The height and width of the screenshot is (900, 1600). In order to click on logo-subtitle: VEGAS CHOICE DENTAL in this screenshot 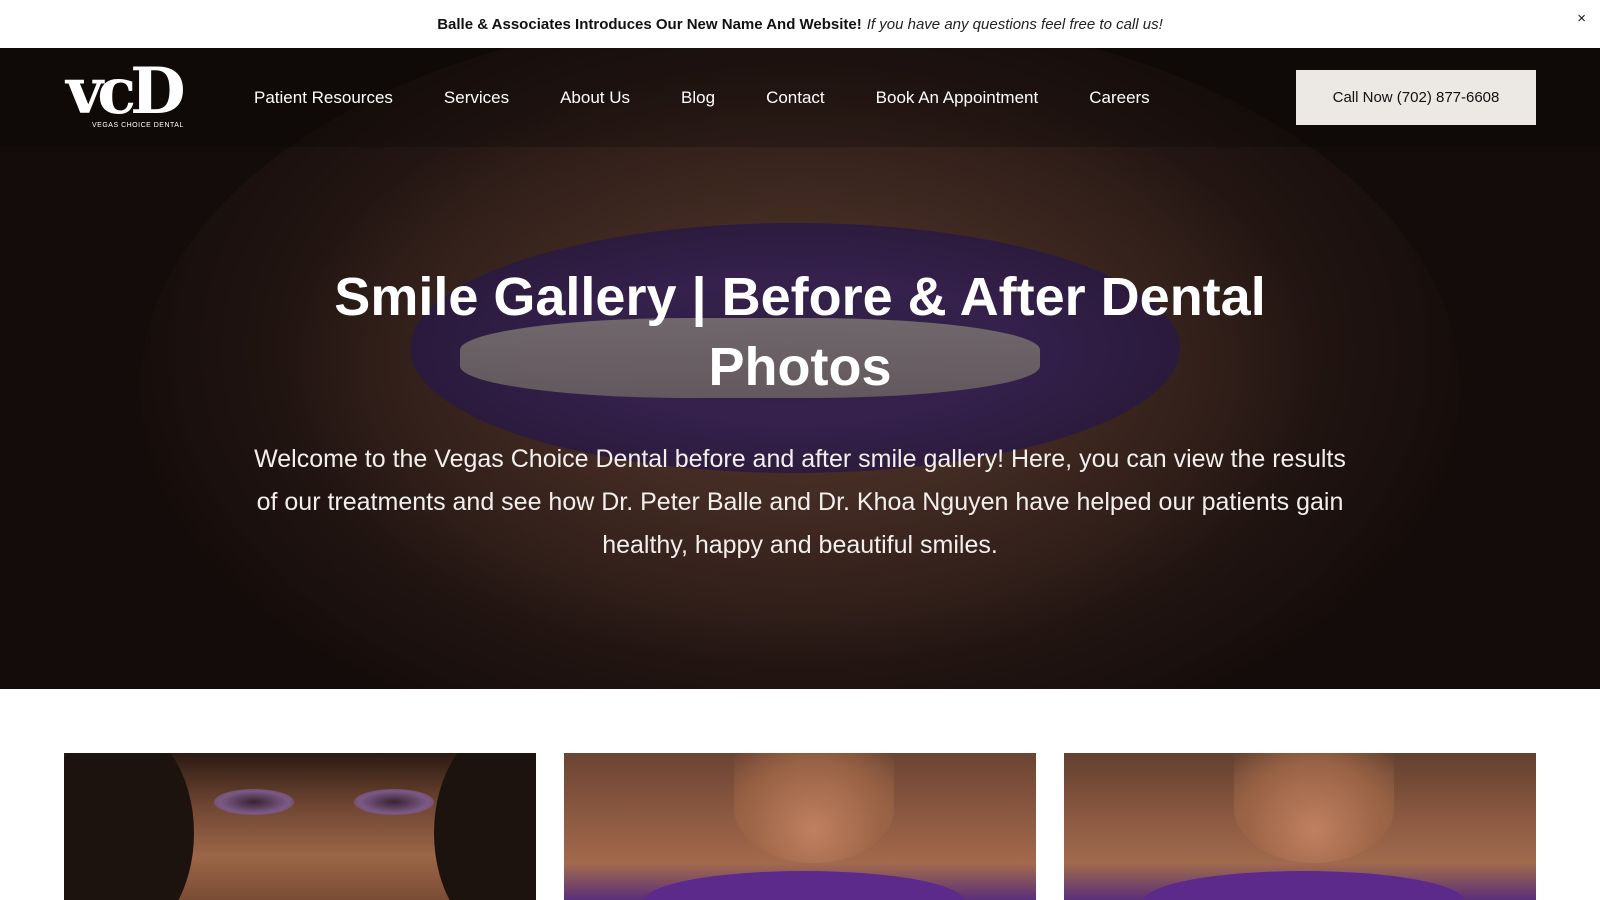, I will do `click(138, 125)`.